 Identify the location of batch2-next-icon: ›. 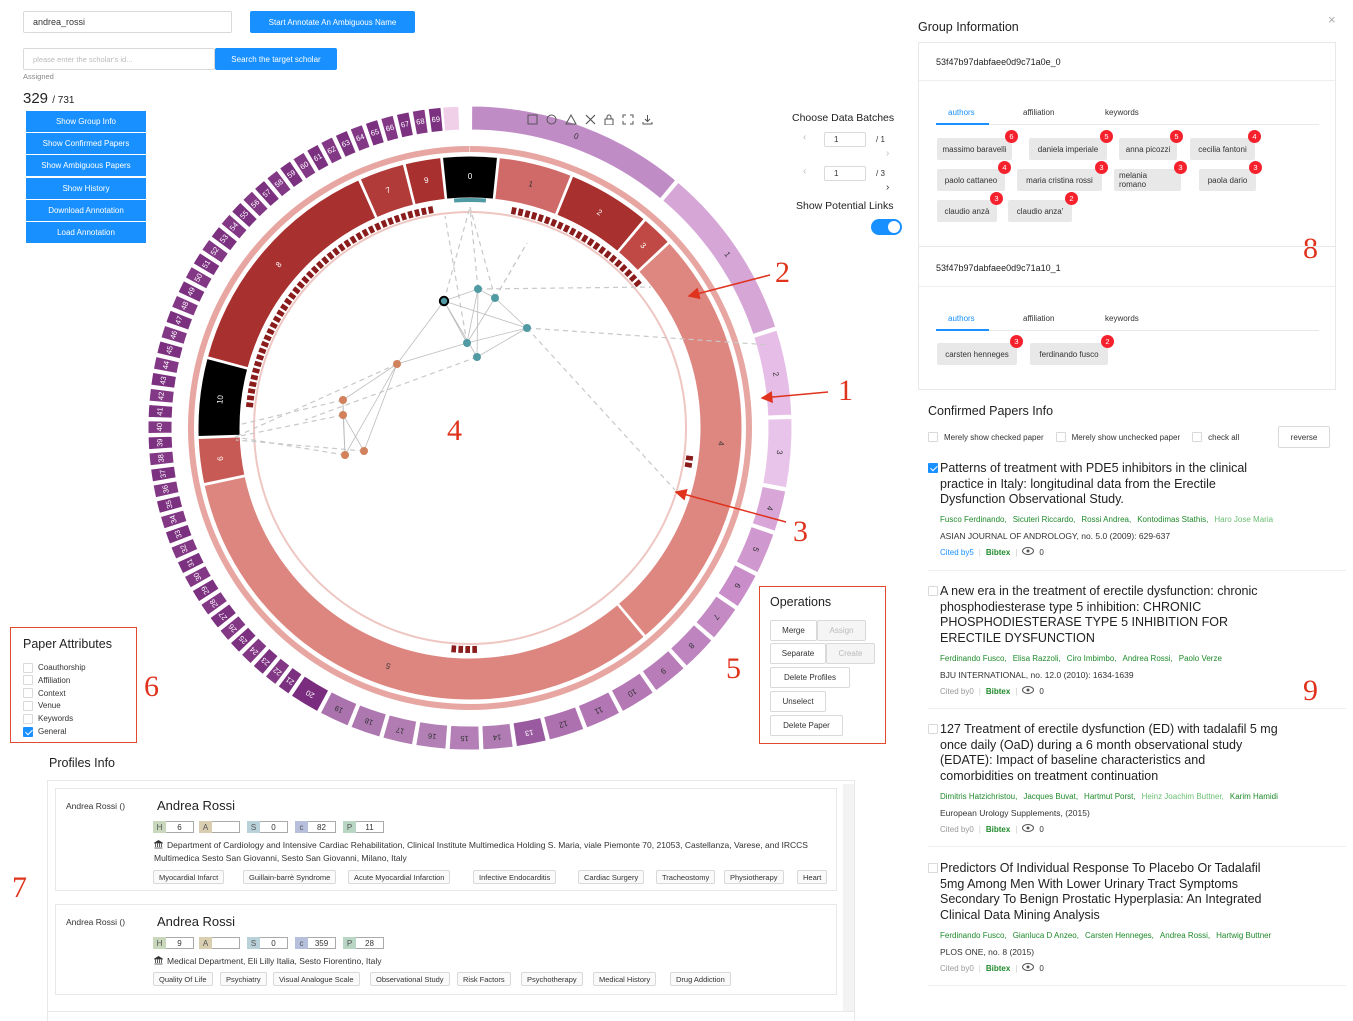
(887, 187).